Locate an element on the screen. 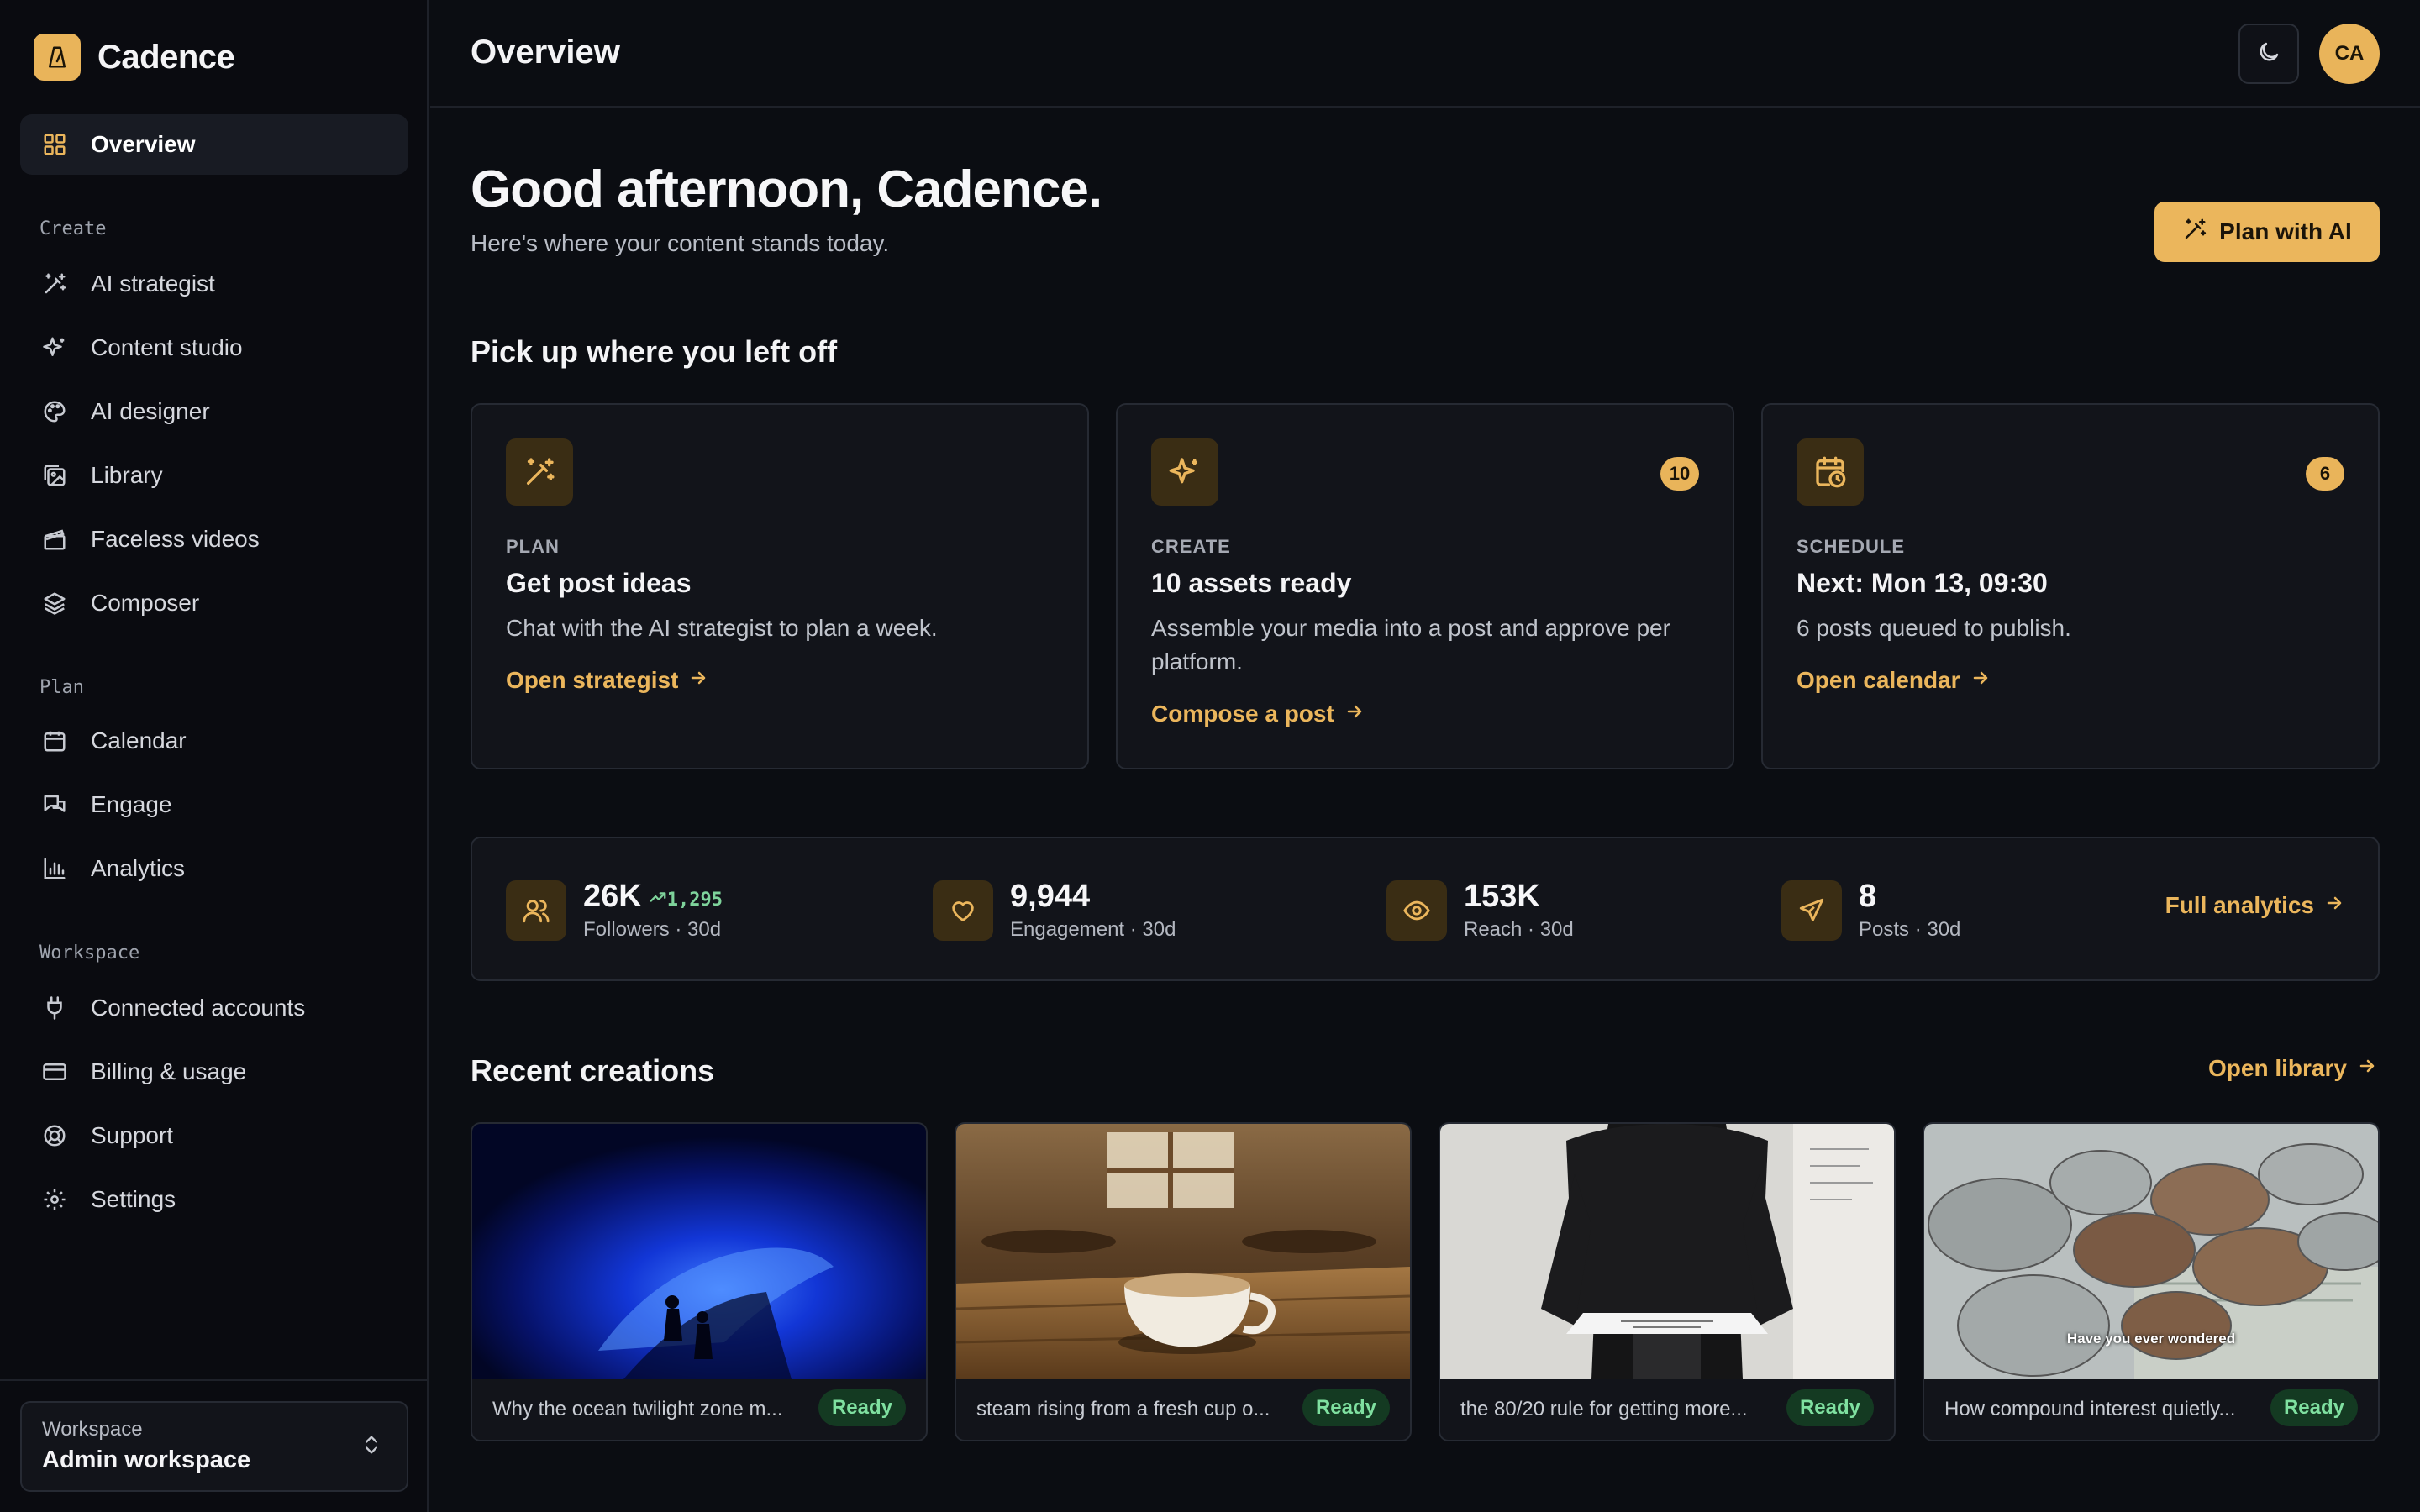 The image size is (2420, 1512). greeting-subtitle: Here's where your content stands today. is located at coordinates (680, 243).